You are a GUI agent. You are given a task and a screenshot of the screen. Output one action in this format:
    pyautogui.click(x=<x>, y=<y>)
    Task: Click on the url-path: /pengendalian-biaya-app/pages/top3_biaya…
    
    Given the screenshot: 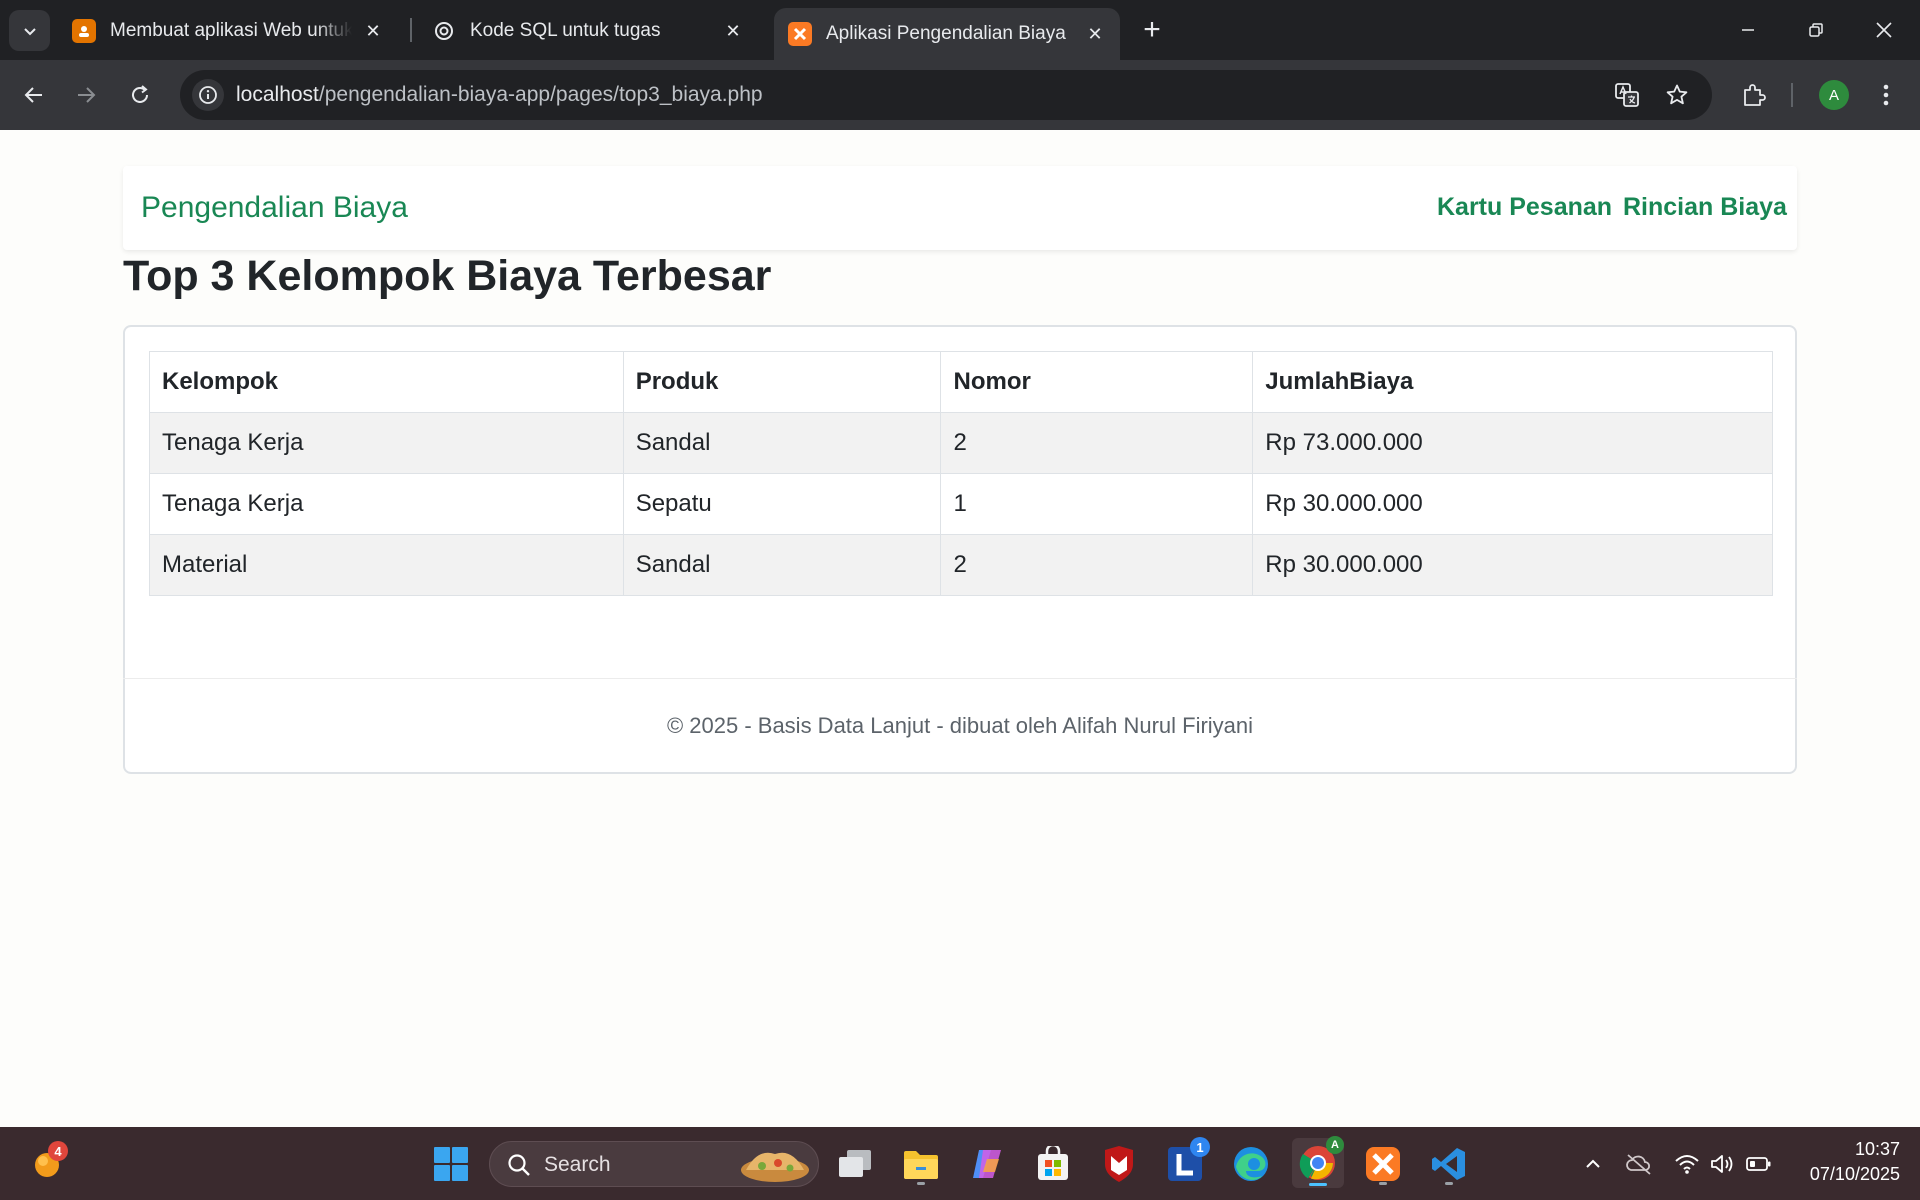 What is the action you would take?
    pyautogui.click(x=540, y=94)
    